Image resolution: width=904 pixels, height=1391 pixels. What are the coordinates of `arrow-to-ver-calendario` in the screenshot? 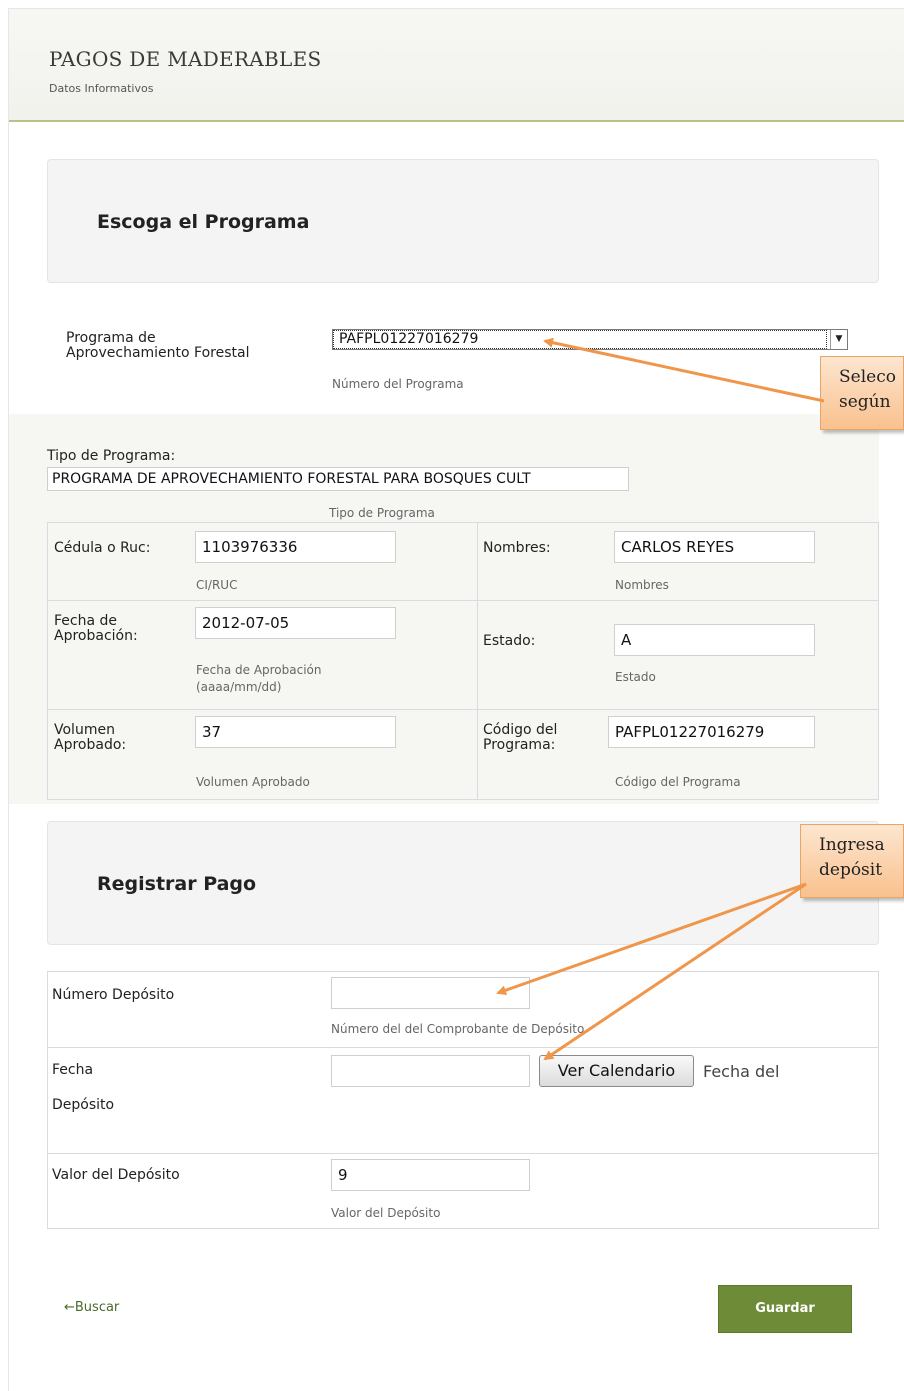 It's located at (675, 971).